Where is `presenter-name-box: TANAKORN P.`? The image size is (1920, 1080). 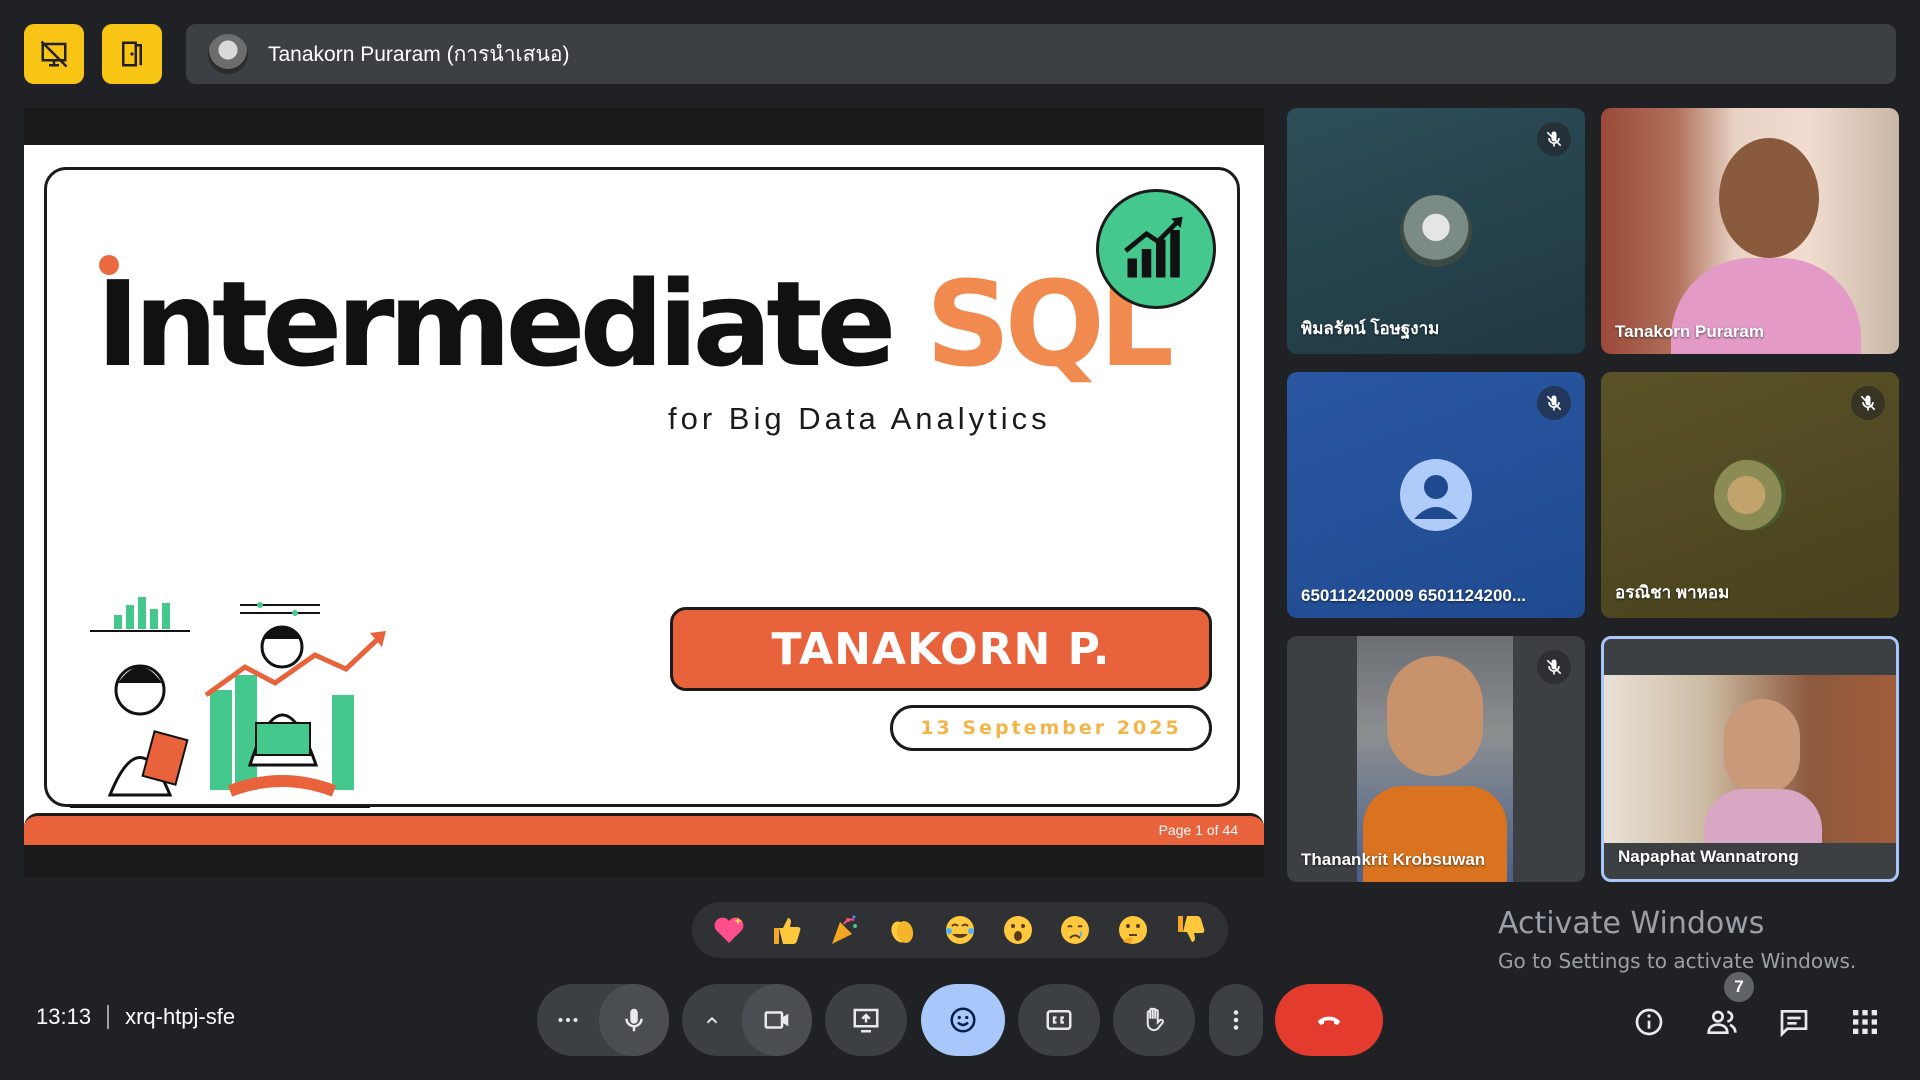
presenter-name-box: TANAKORN P. is located at coordinates (941, 649).